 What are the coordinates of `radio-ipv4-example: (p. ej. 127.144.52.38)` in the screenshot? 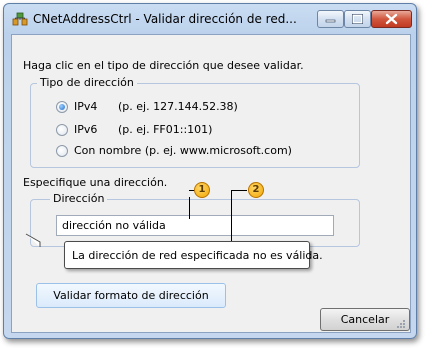 It's located at (178, 106).